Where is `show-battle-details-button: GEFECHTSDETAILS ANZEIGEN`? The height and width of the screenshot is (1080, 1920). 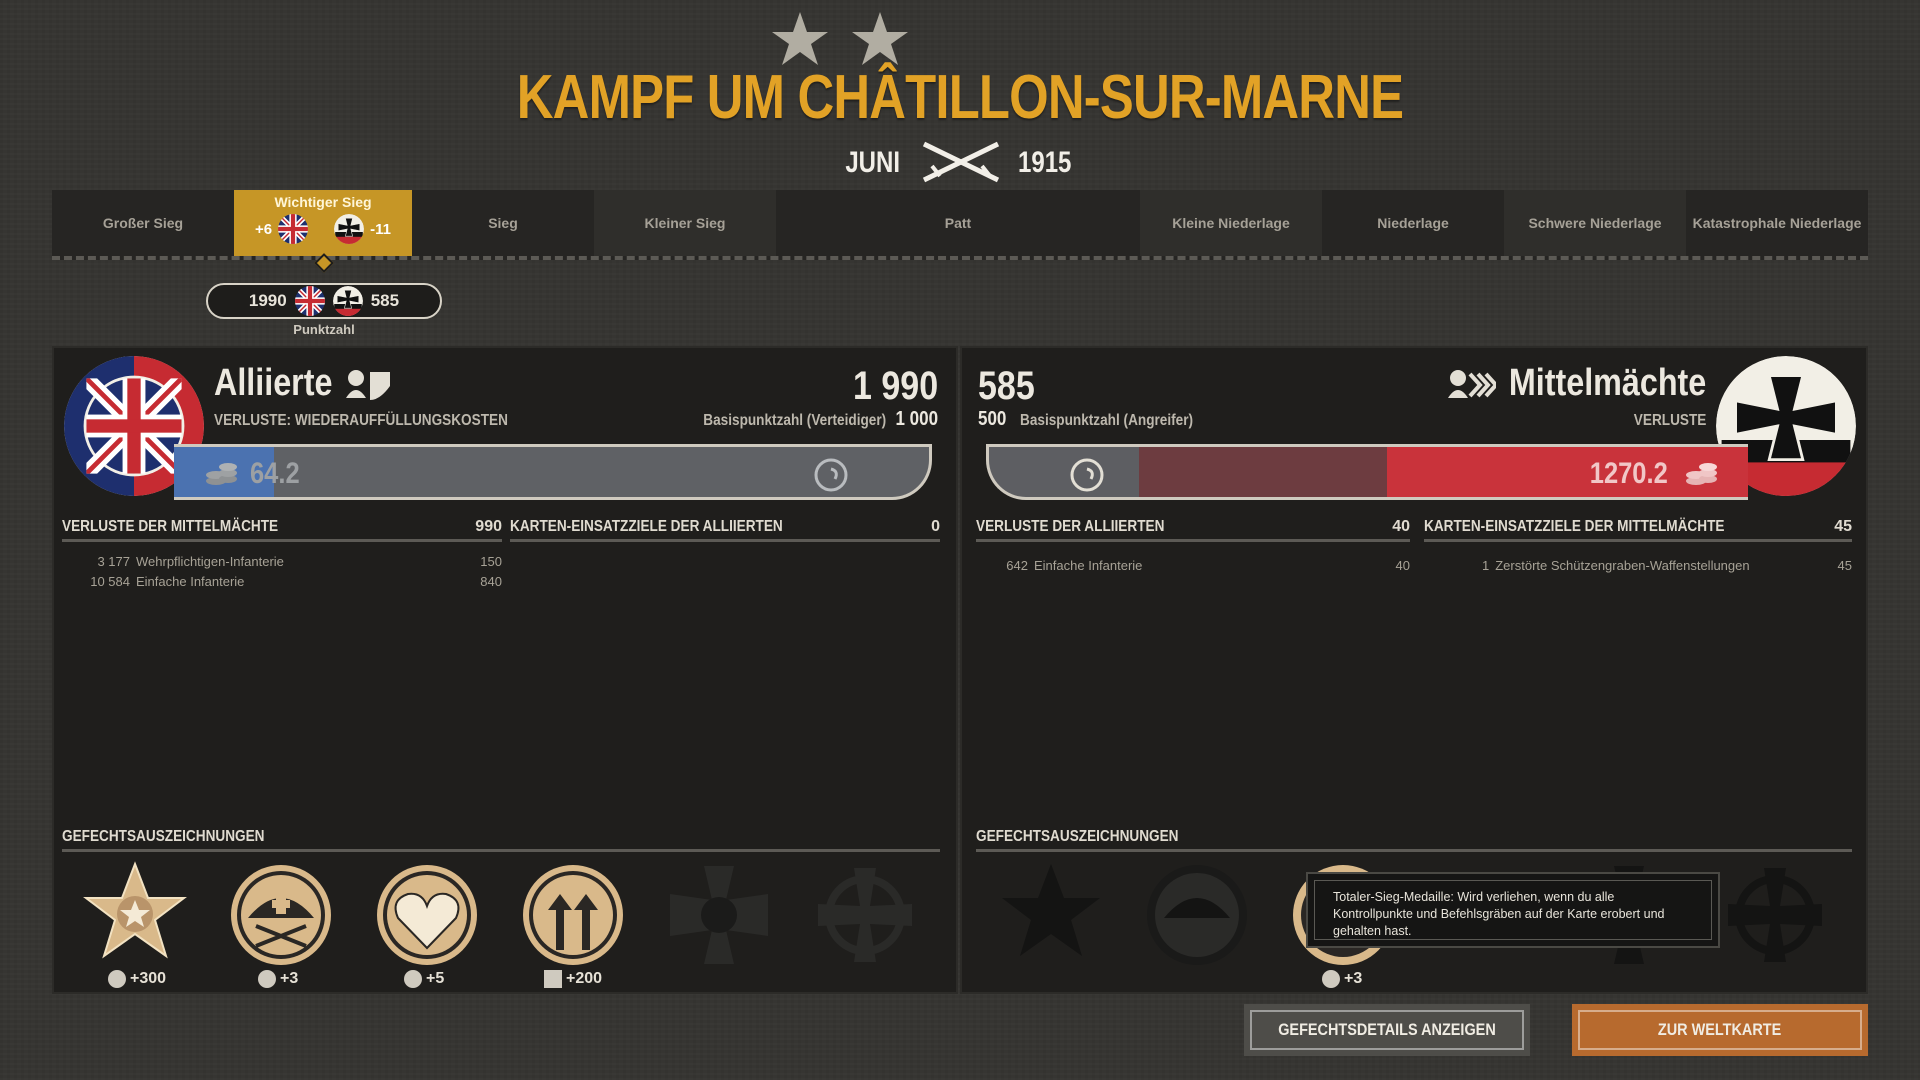 show-battle-details-button: GEFECHTSDETAILS ANZEIGEN is located at coordinates (1387, 1030).